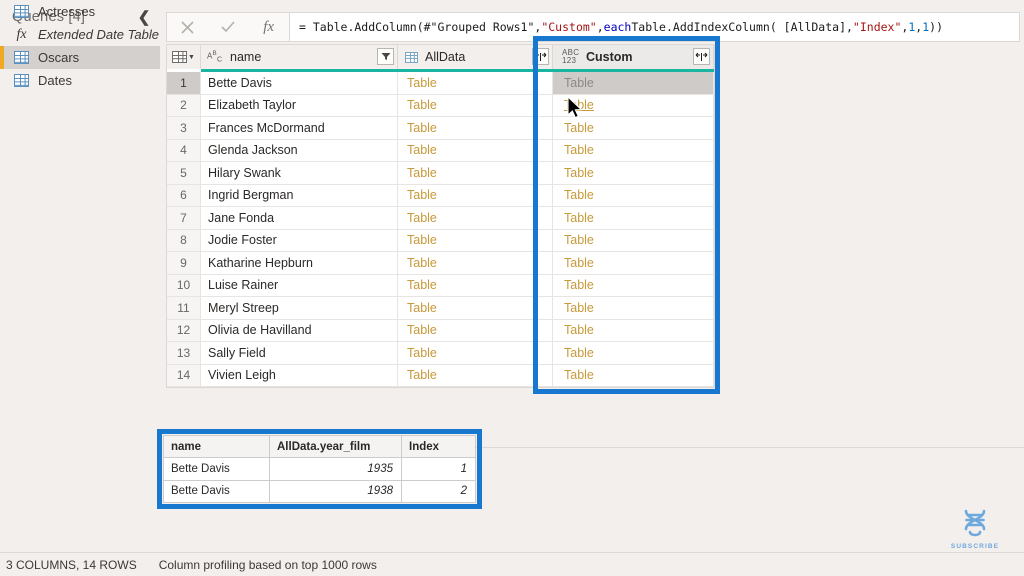 The height and width of the screenshot is (576, 1024). Describe the element at coordinates (299, 150) in the screenshot. I see `cell-name: Glenda Jackson` at that location.